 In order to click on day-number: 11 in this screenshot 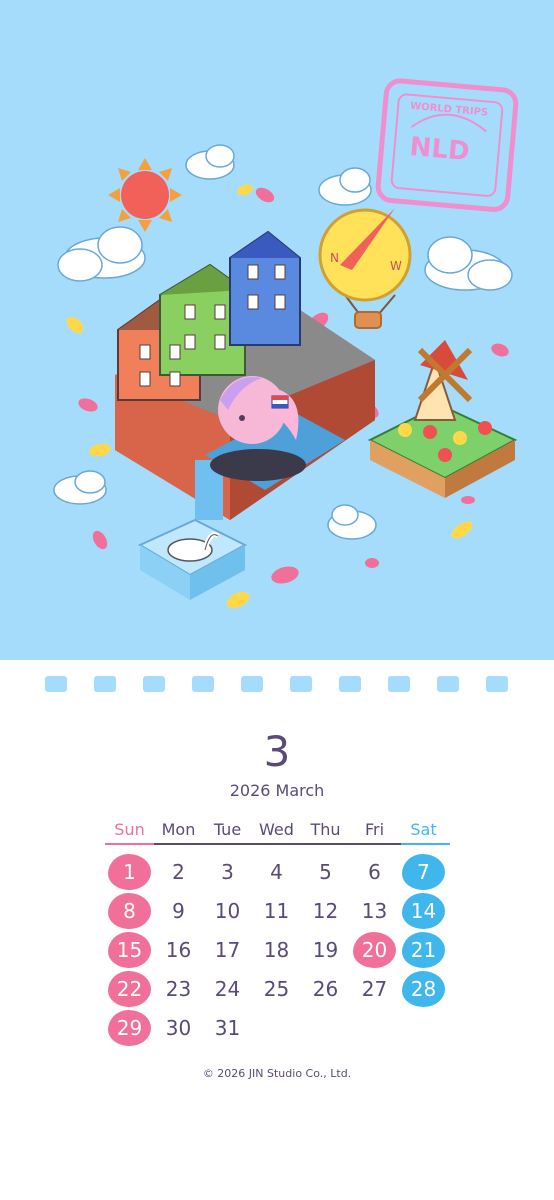, I will do `click(276, 911)`.